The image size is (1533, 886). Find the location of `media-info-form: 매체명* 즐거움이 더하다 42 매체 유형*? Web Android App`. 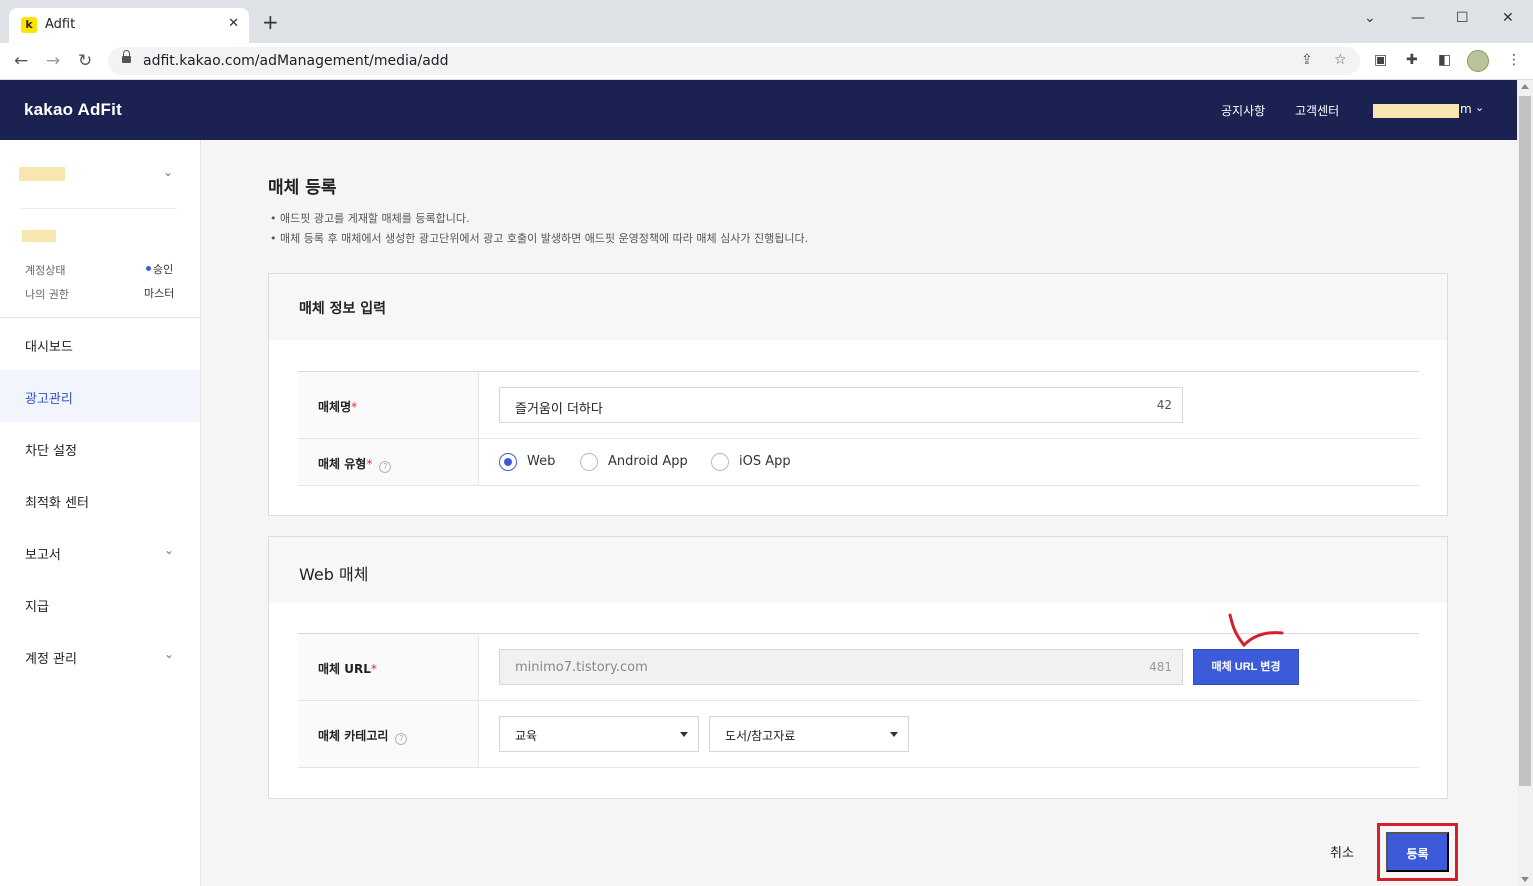

media-info-form: 매체명* 즐거움이 더하다 42 매체 유형*? Web Android App is located at coordinates (858, 428).